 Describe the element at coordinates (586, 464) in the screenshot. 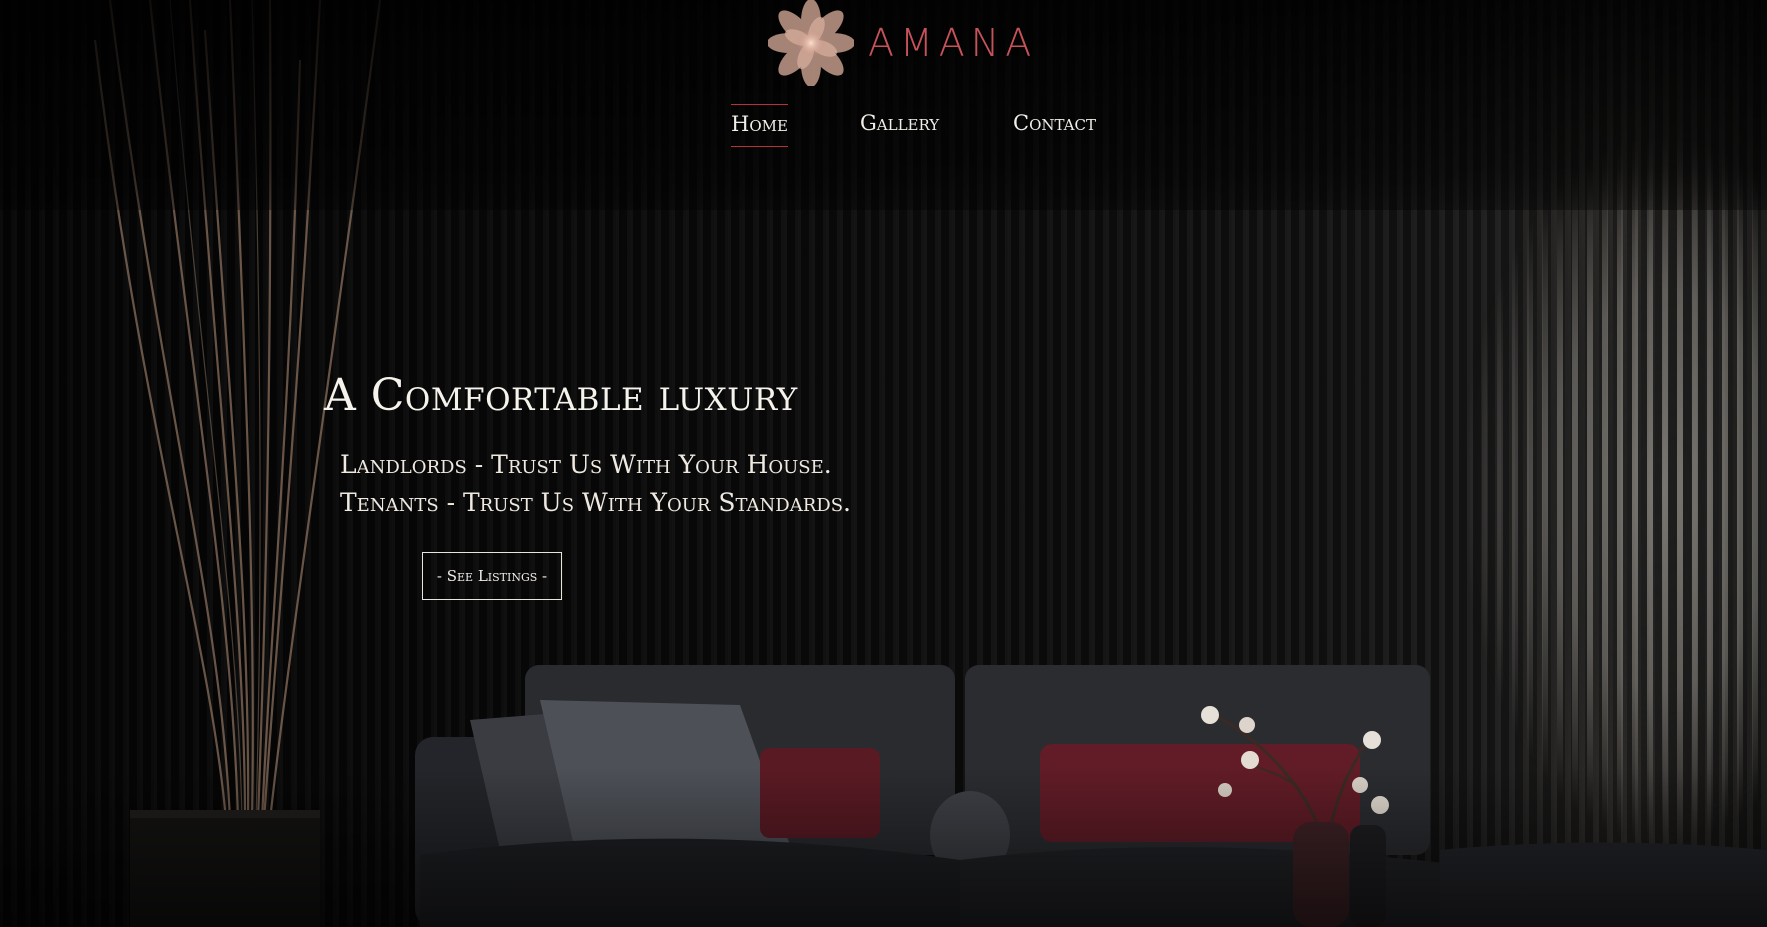

I see `hero-tagline-landlords: Landlords - Trust Us With Your House.` at that location.